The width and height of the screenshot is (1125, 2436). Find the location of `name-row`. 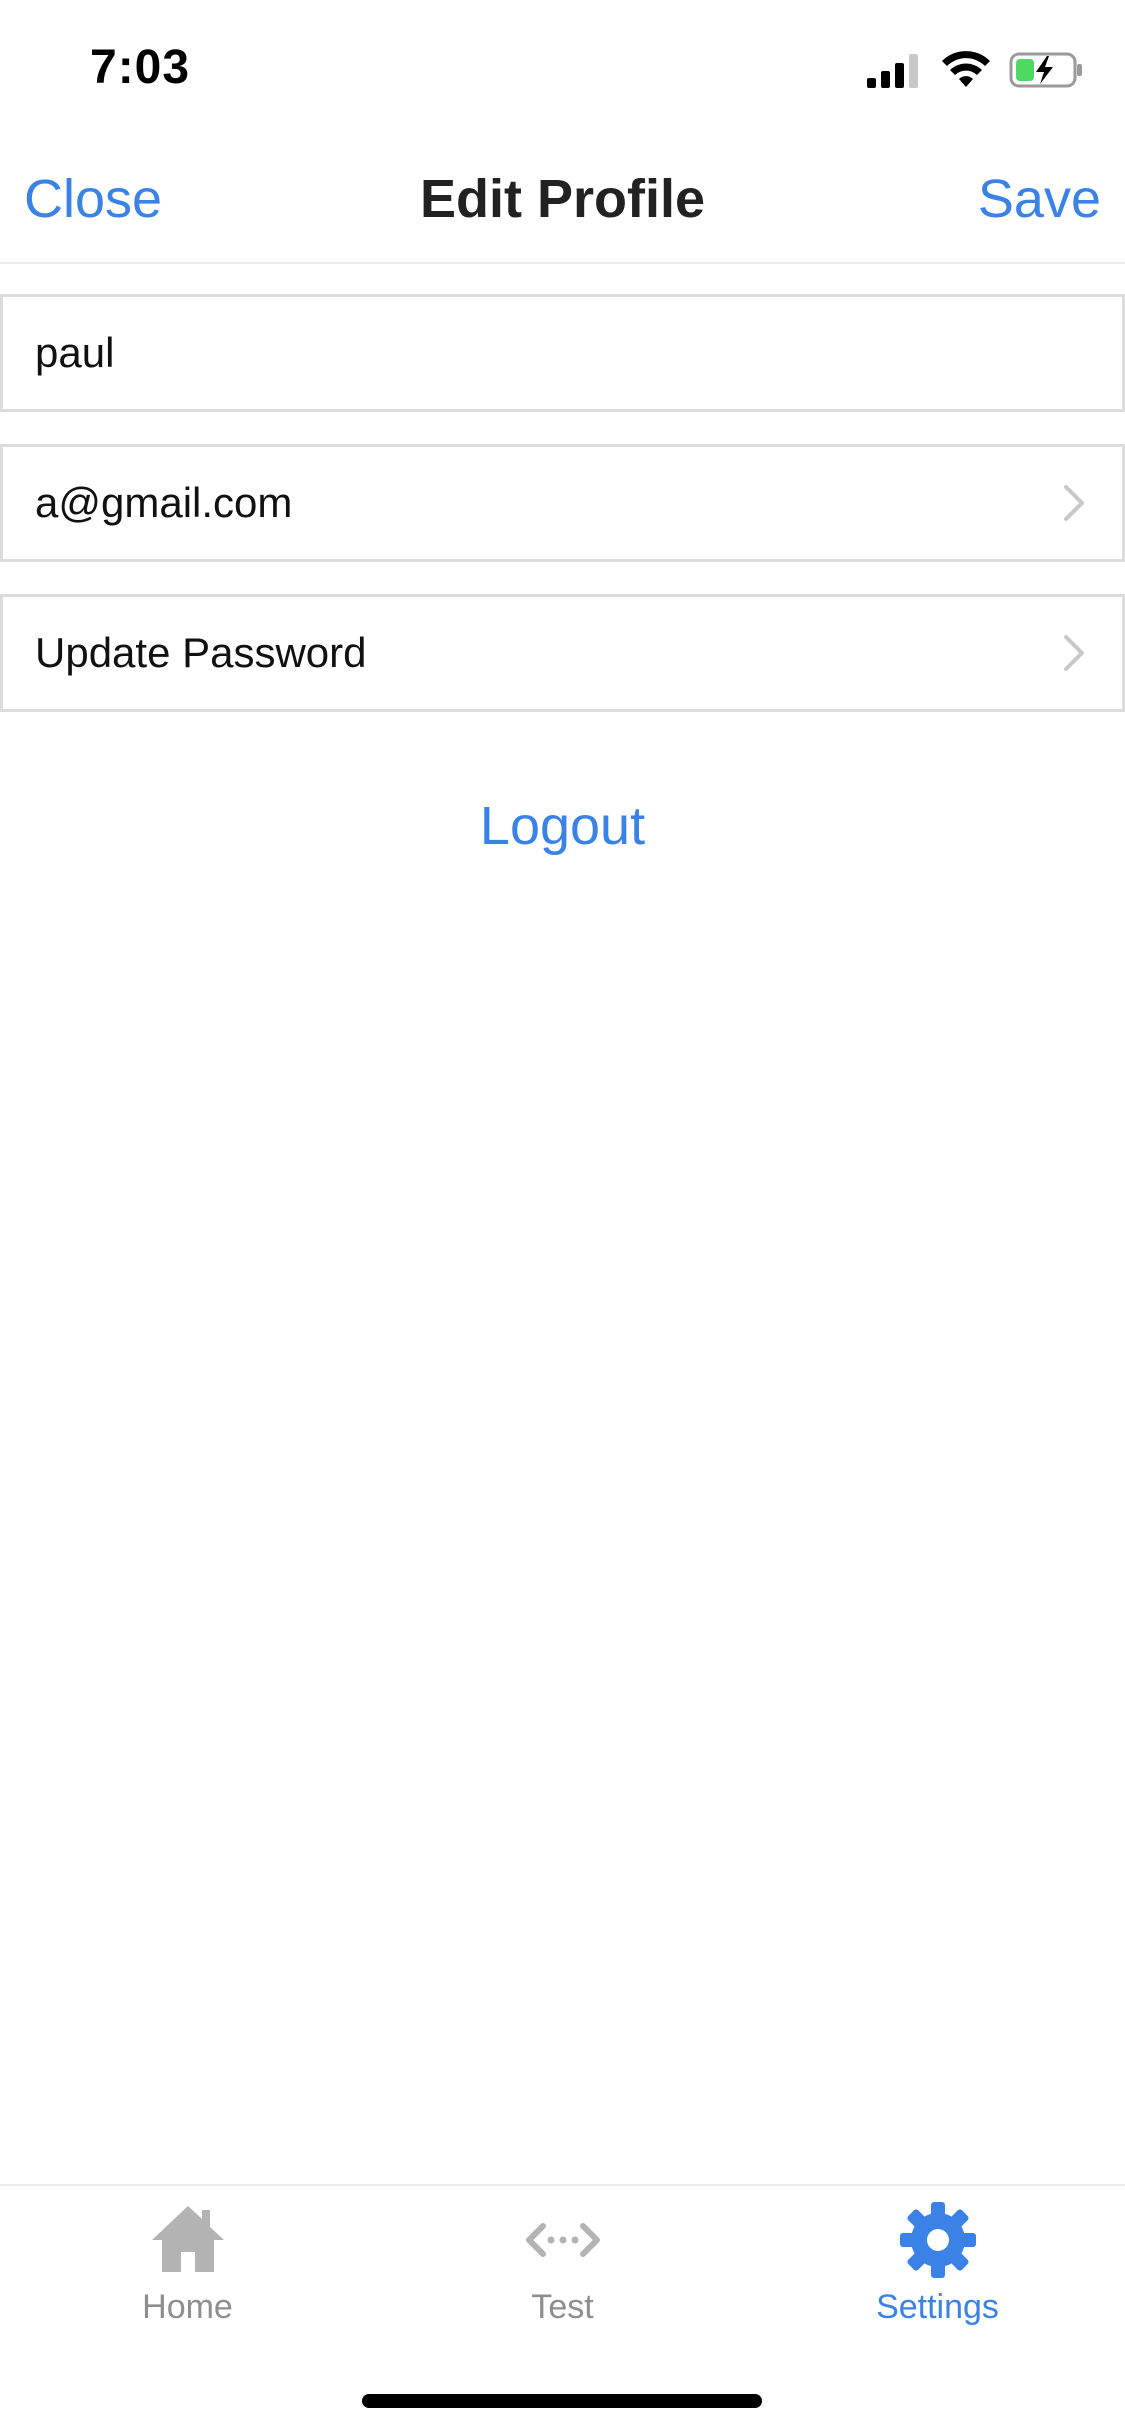

name-row is located at coordinates (562, 353).